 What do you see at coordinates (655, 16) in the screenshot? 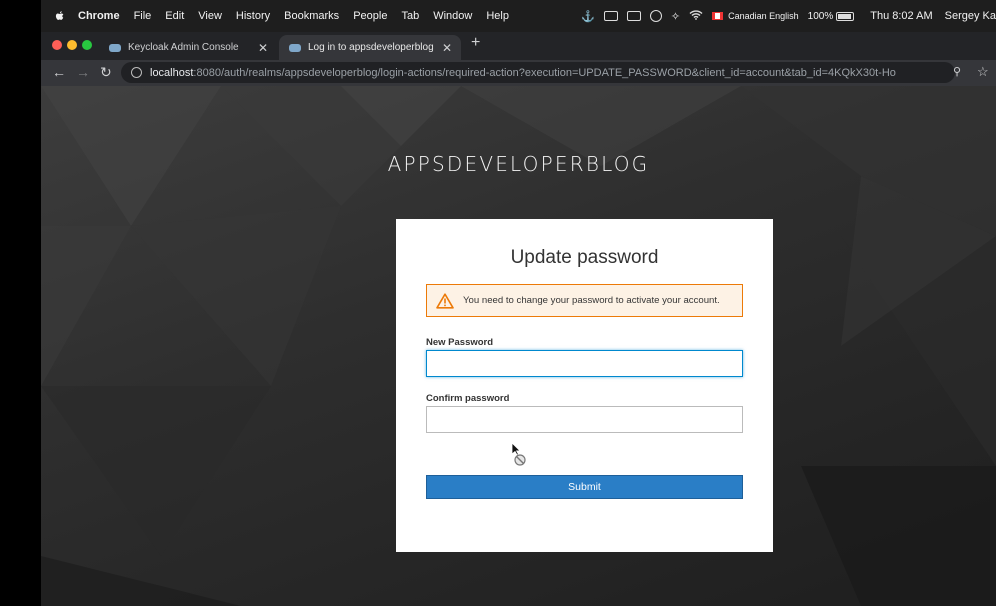
I see `time-machine-icon` at bounding box center [655, 16].